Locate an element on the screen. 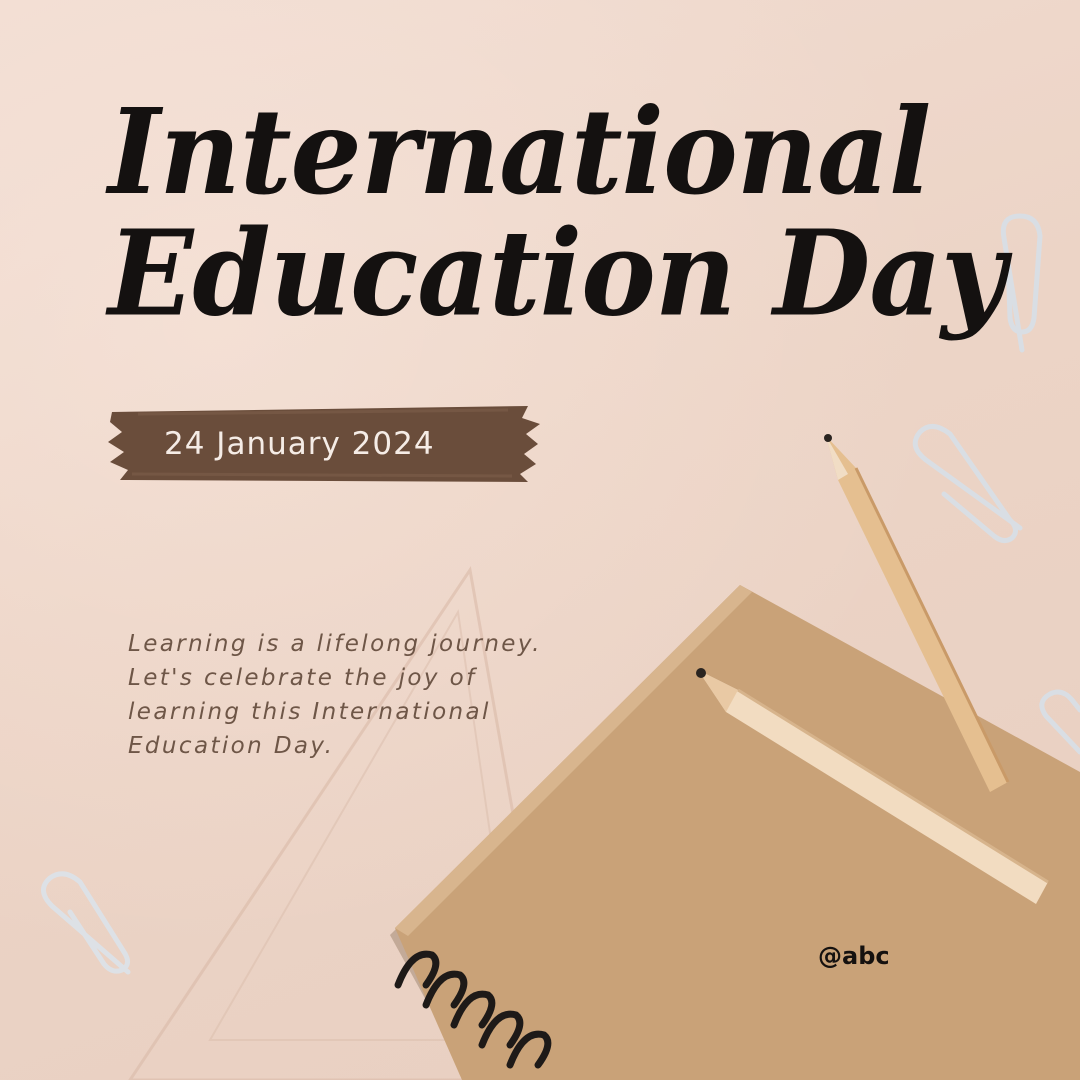  event-date: 24 January 2024 is located at coordinates (299, 444).